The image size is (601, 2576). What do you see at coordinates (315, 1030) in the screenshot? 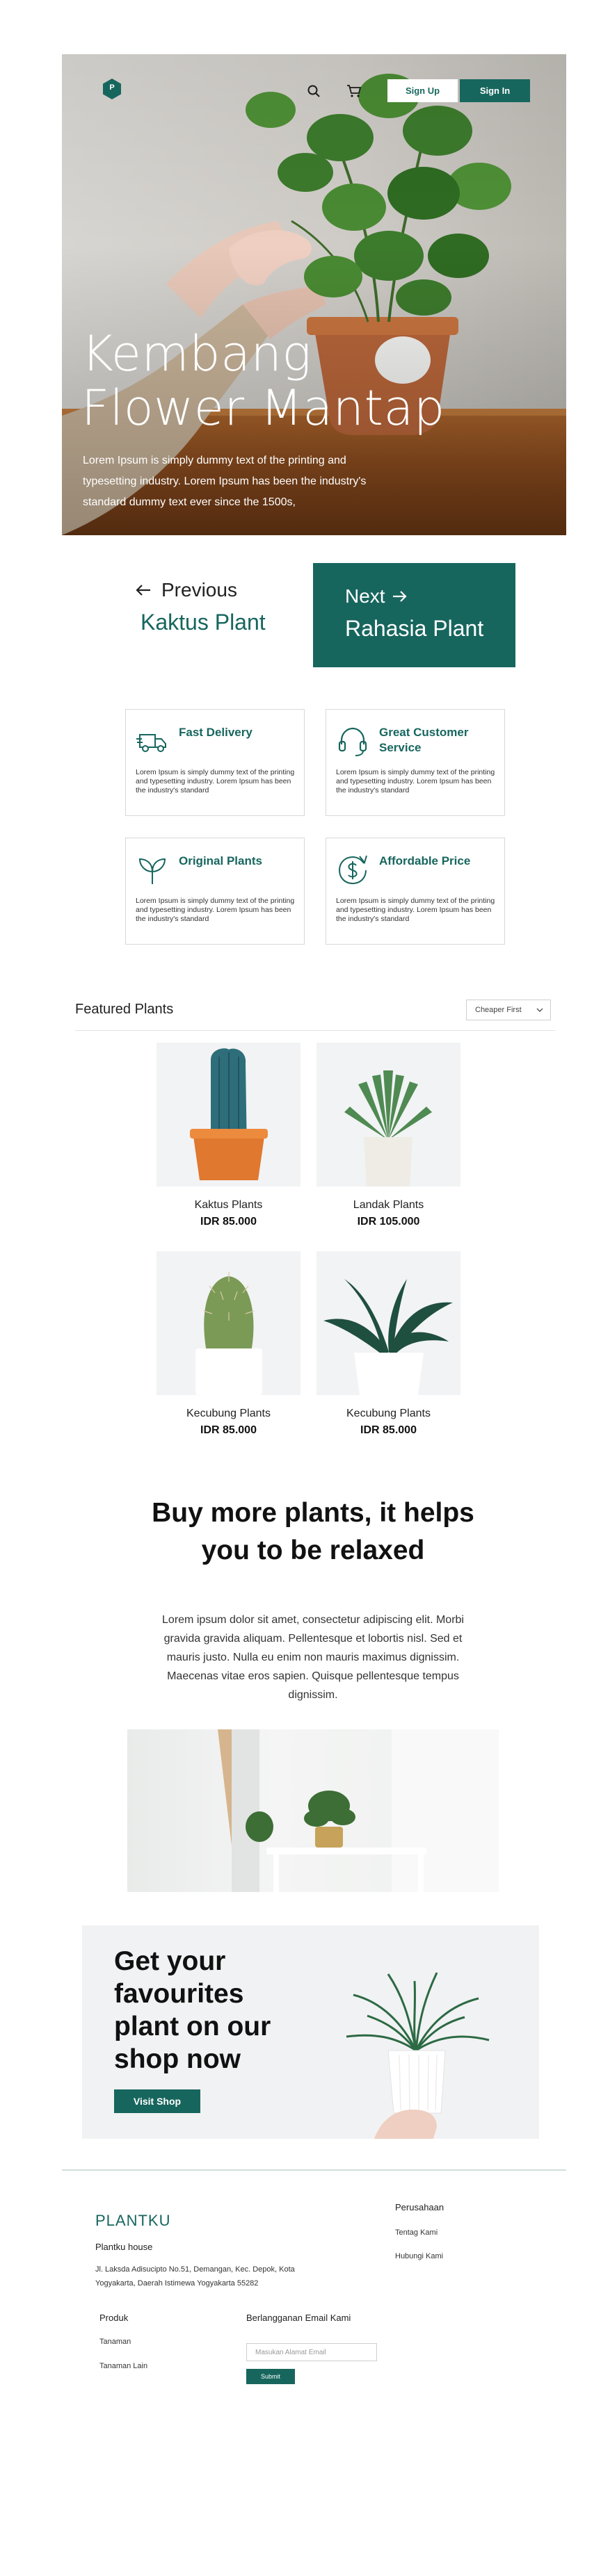
I see `featured-divider` at bounding box center [315, 1030].